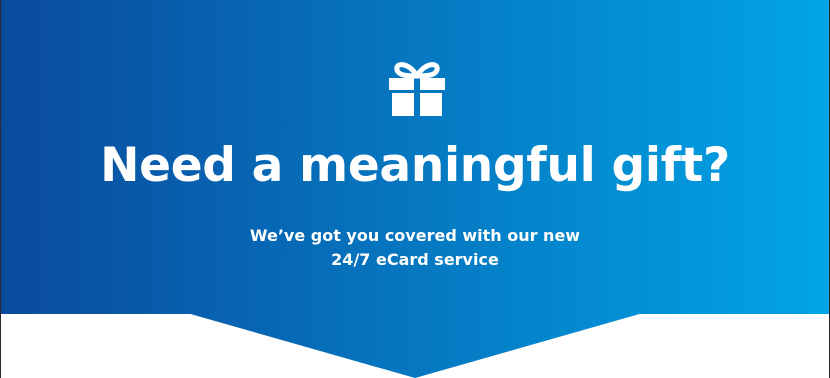  What do you see at coordinates (415, 259) in the screenshot?
I see `subheadline-line-2: 24/7 eCard service` at bounding box center [415, 259].